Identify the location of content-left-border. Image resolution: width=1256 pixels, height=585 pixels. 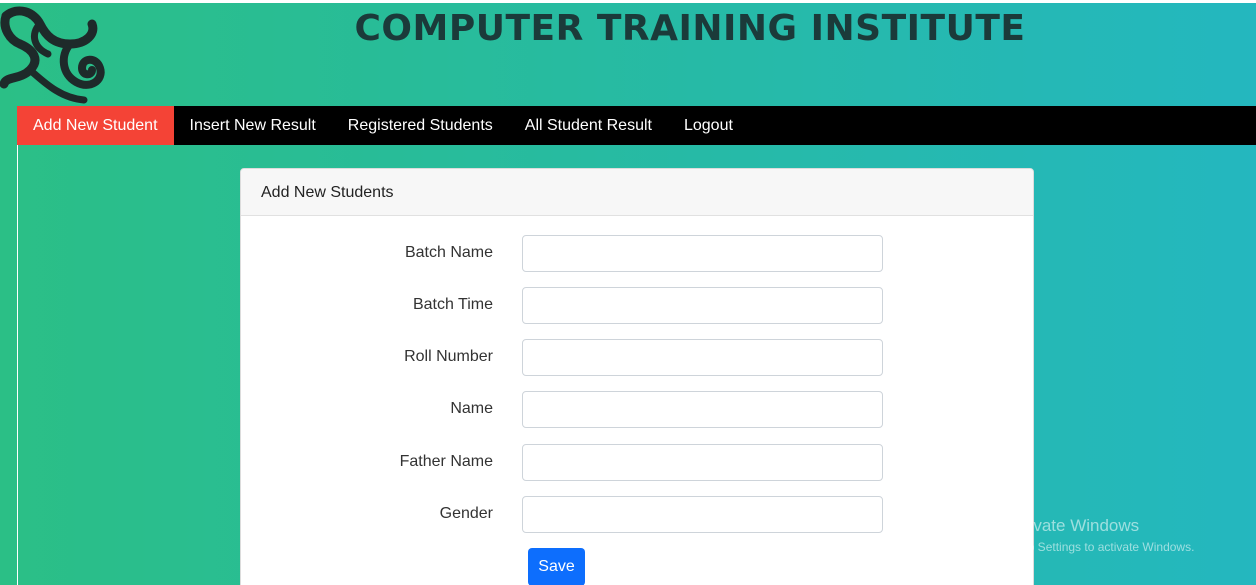
(17, 365).